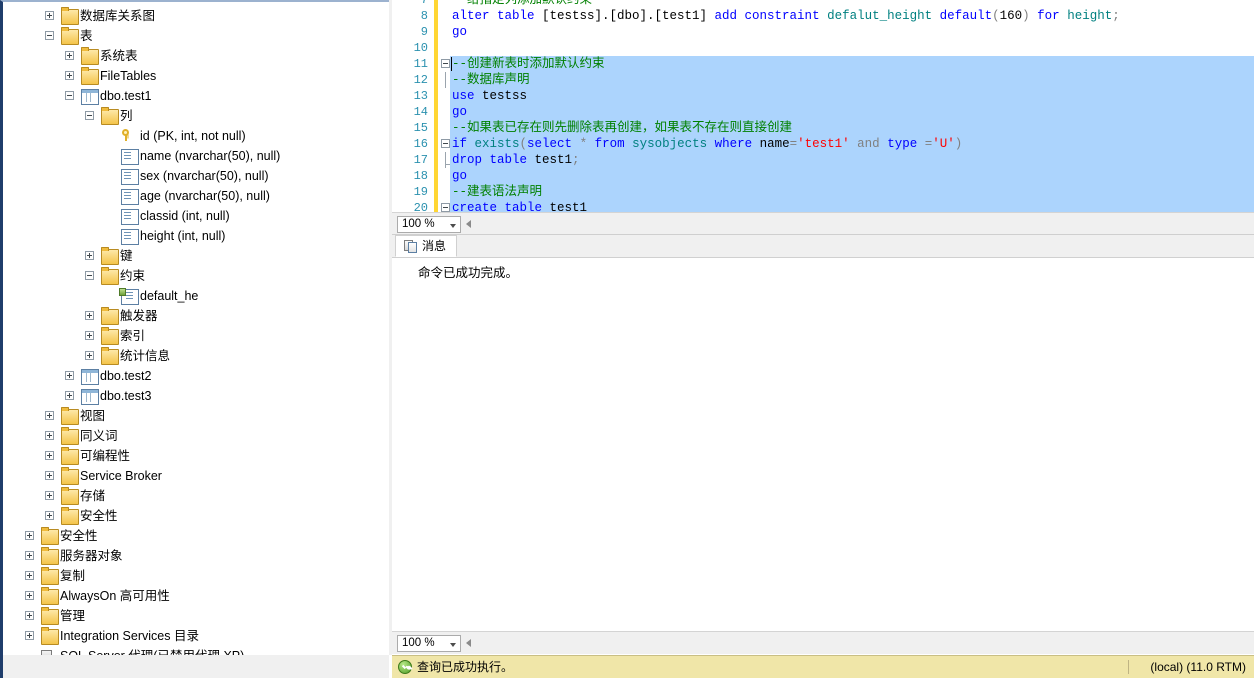 This screenshot has width=1254, height=678. What do you see at coordinates (429, 643) in the screenshot?
I see `results-zoom-combo: 100 %` at bounding box center [429, 643].